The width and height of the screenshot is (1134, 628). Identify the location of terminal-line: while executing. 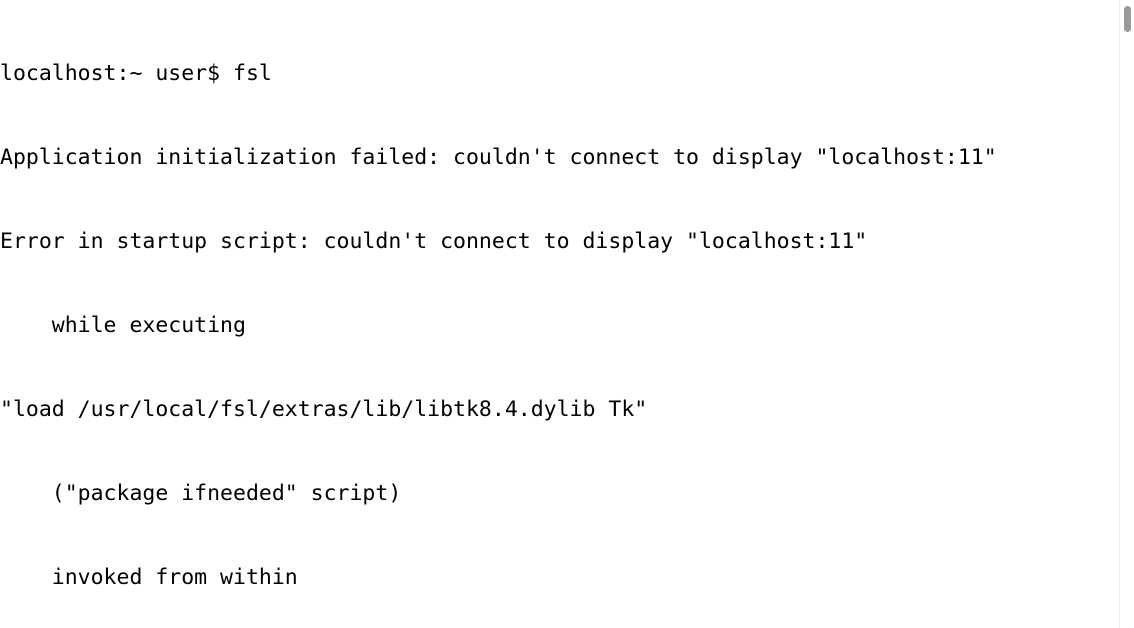
(123, 325).